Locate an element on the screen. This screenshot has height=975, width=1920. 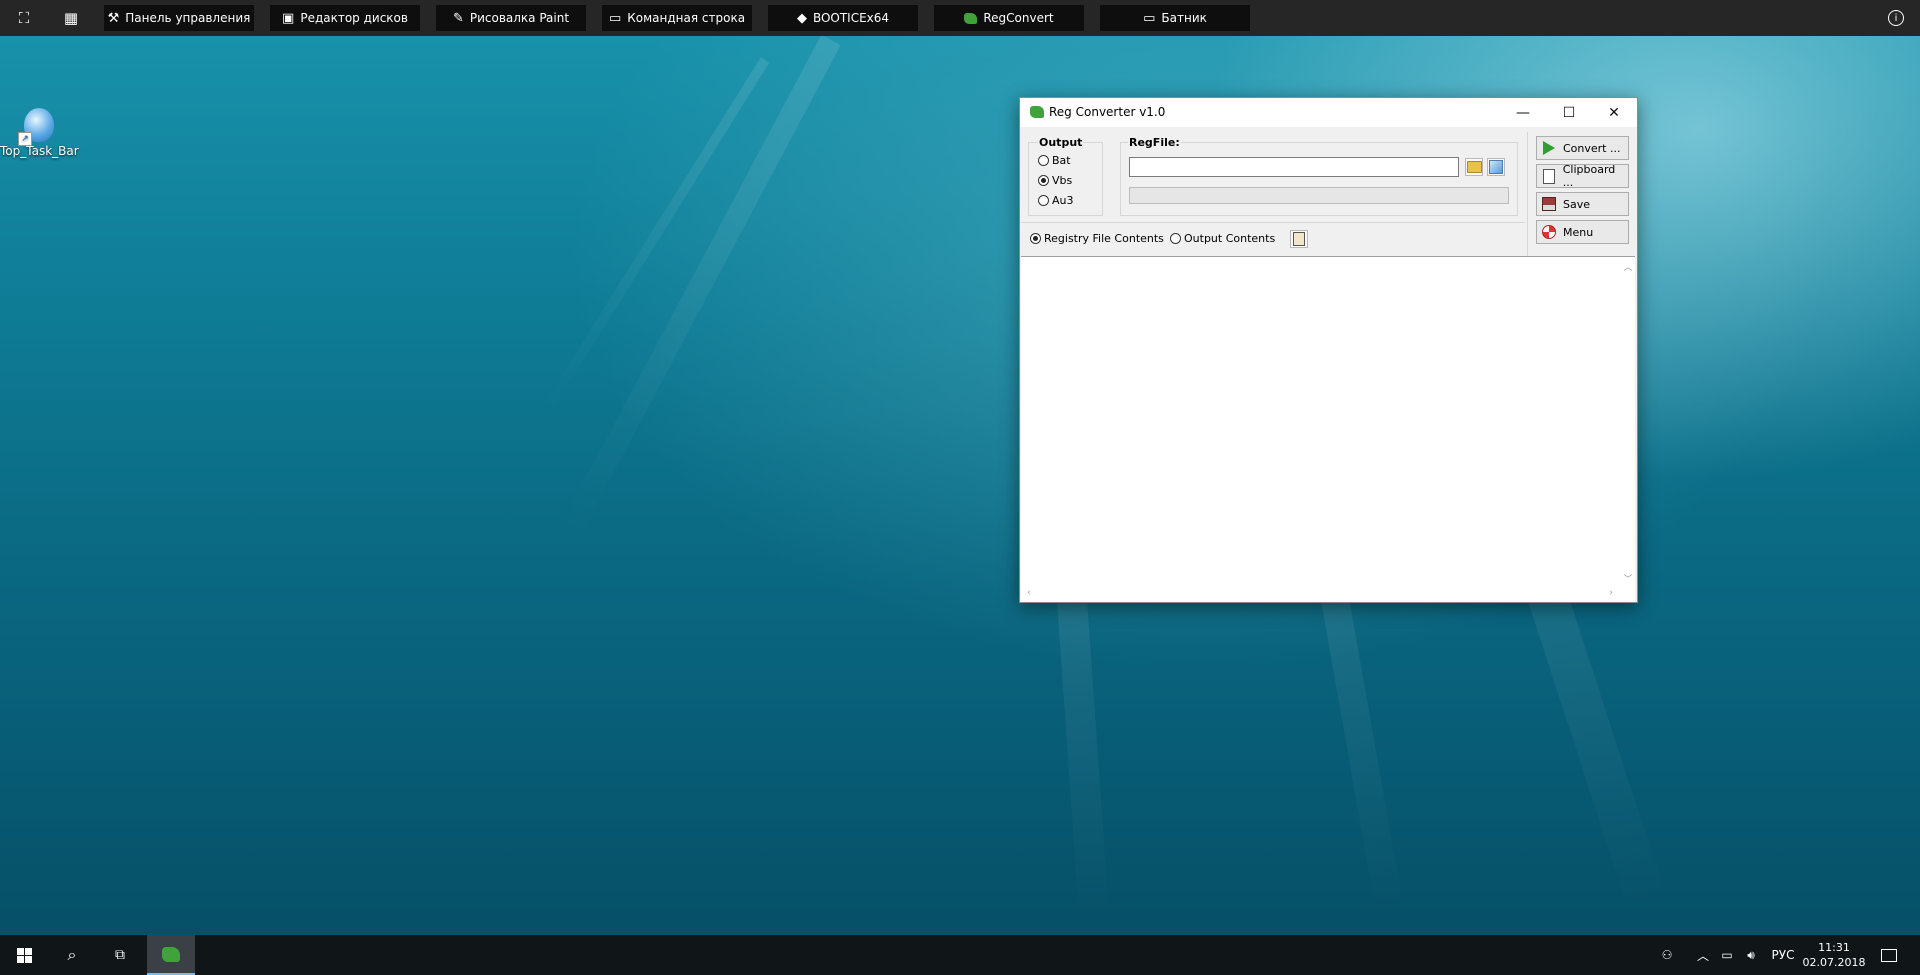
network-icon: ▭ is located at coordinates (1727, 955).